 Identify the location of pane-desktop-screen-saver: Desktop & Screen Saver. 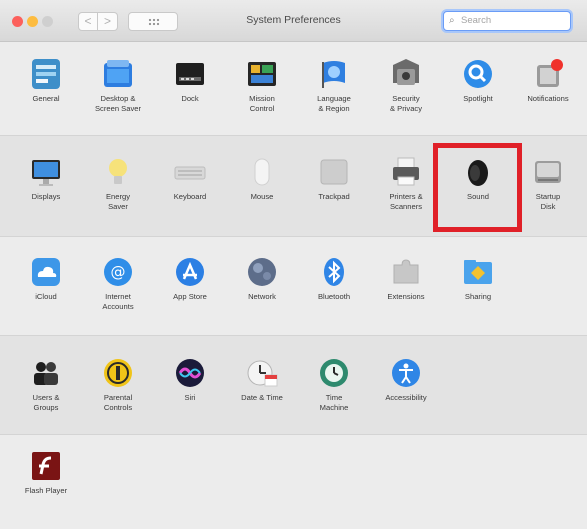
(118, 85).